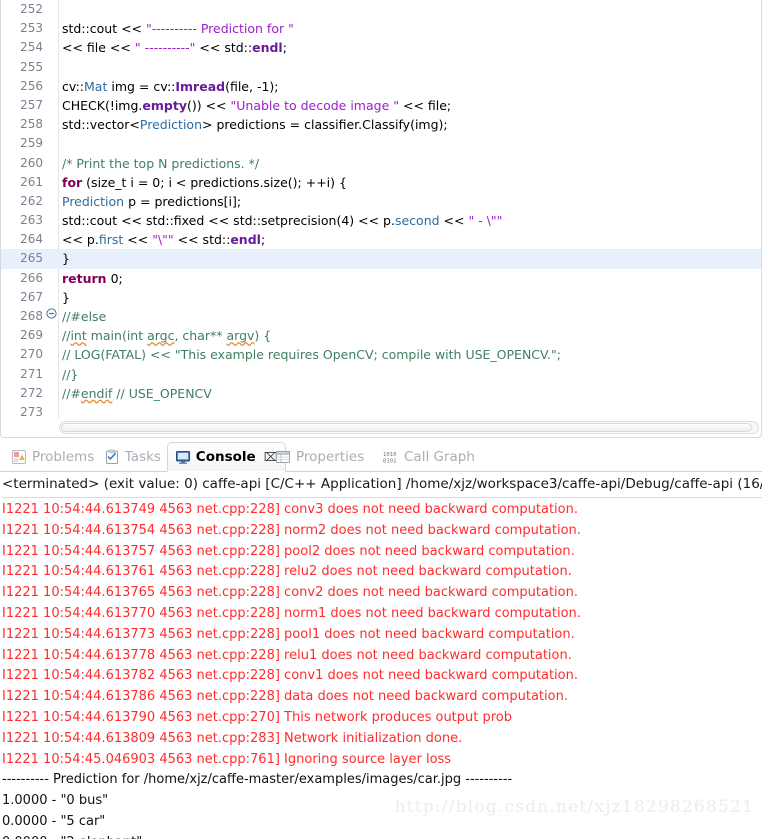  What do you see at coordinates (112, 457) in the screenshot?
I see `tasks-icon` at bounding box center [112, 457].